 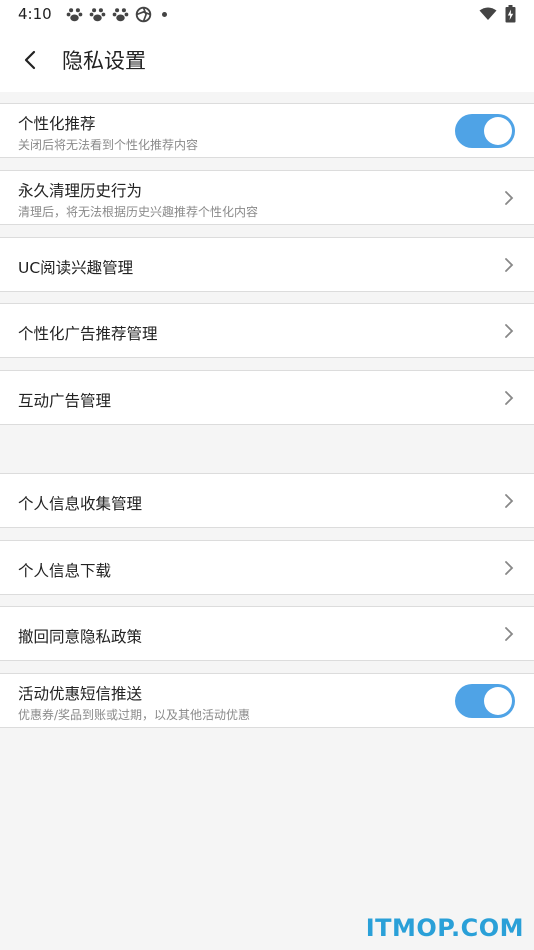 What do you see at coordinates (65, 401) in the screenshot?
I see `setting-title: 互动广告管理` at bounding box center [65, 401].